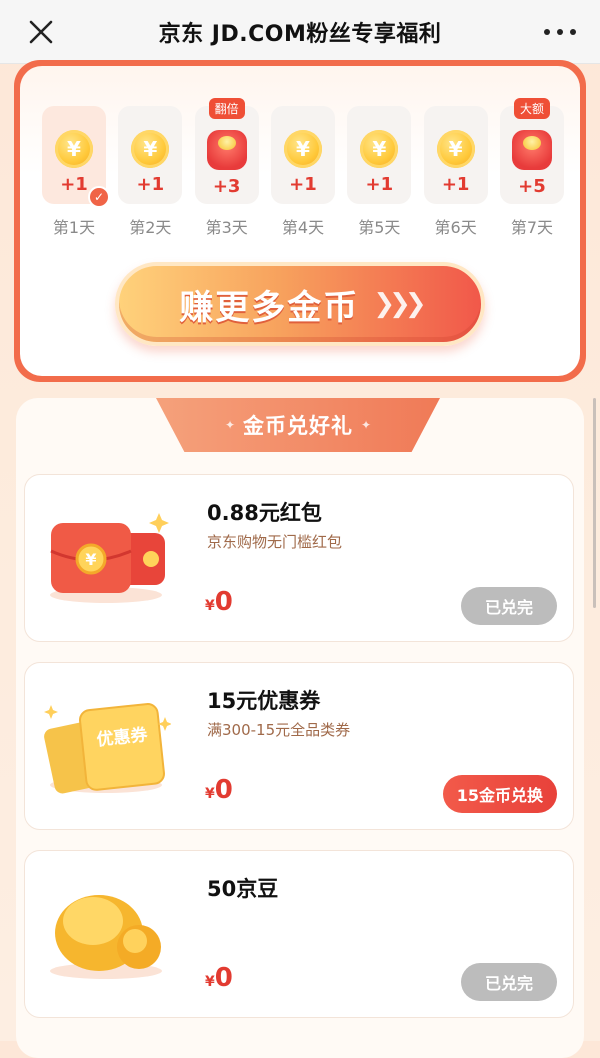 The width and height of the screenshot is (600, 1058). What do you see at coordinates (379, 227) in the screenshot?
I see `day-label: 第5天` at bounding box center [379, 227].